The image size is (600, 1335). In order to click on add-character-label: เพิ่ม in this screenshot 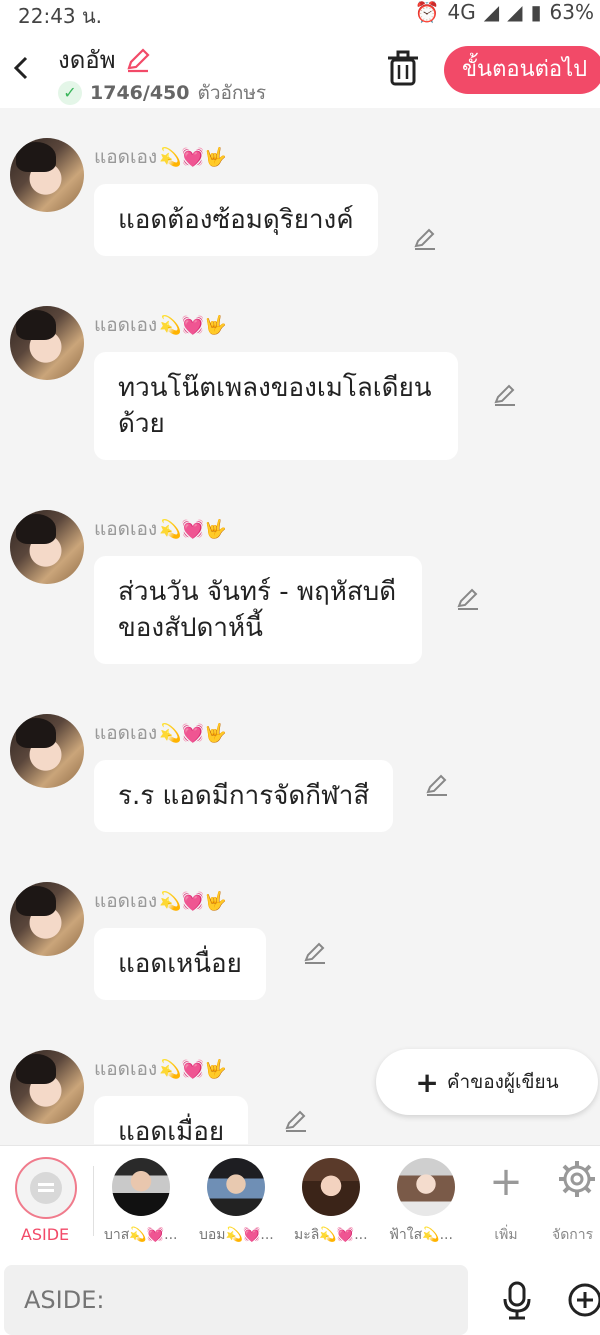, I will do `click(506, 1235)`.